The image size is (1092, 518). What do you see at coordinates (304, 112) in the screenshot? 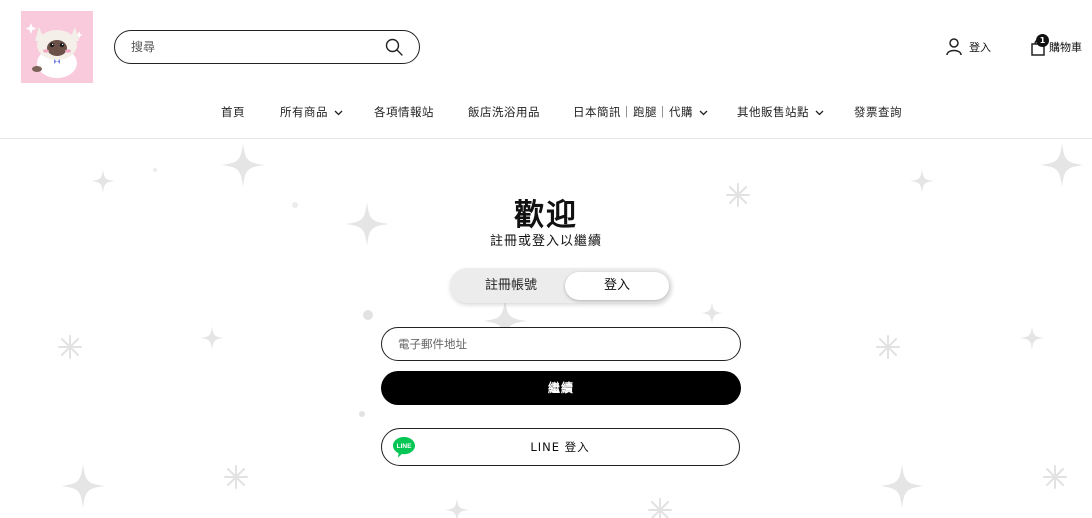
I see `nav-item-label: 所有商品` at bounding box center [304, 112].